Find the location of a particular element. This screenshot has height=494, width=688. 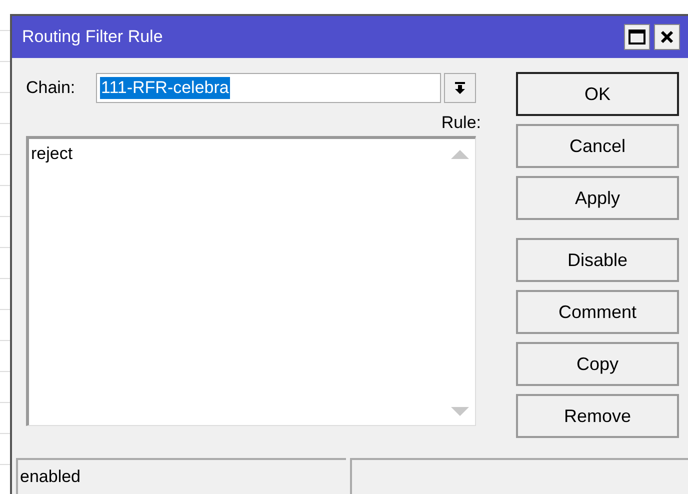

dropdown-button is located at coordinates (460, 88).